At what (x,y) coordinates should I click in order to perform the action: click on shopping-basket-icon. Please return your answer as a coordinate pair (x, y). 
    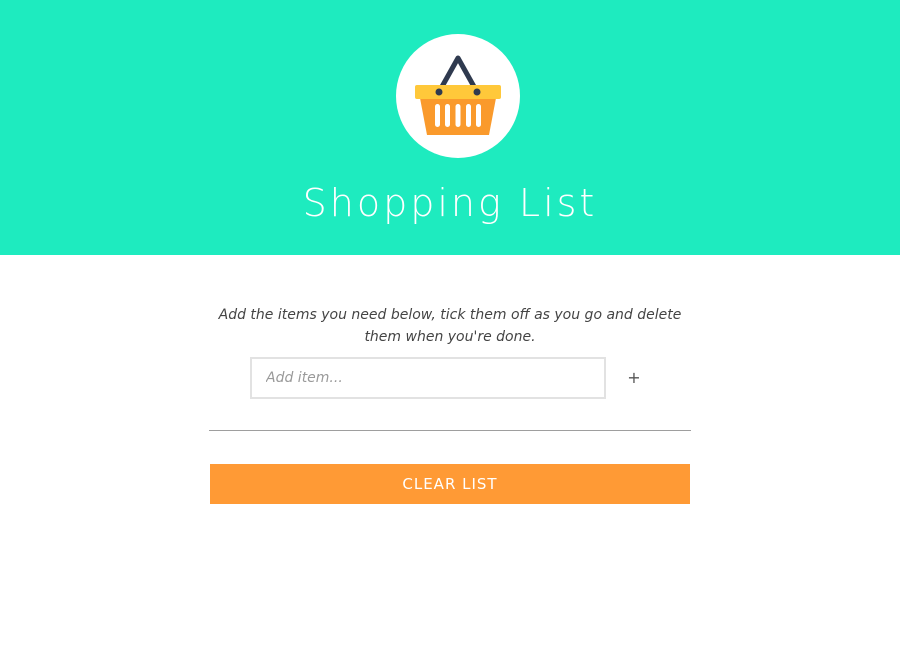
    Looking at the image, I should click on (458, 95).